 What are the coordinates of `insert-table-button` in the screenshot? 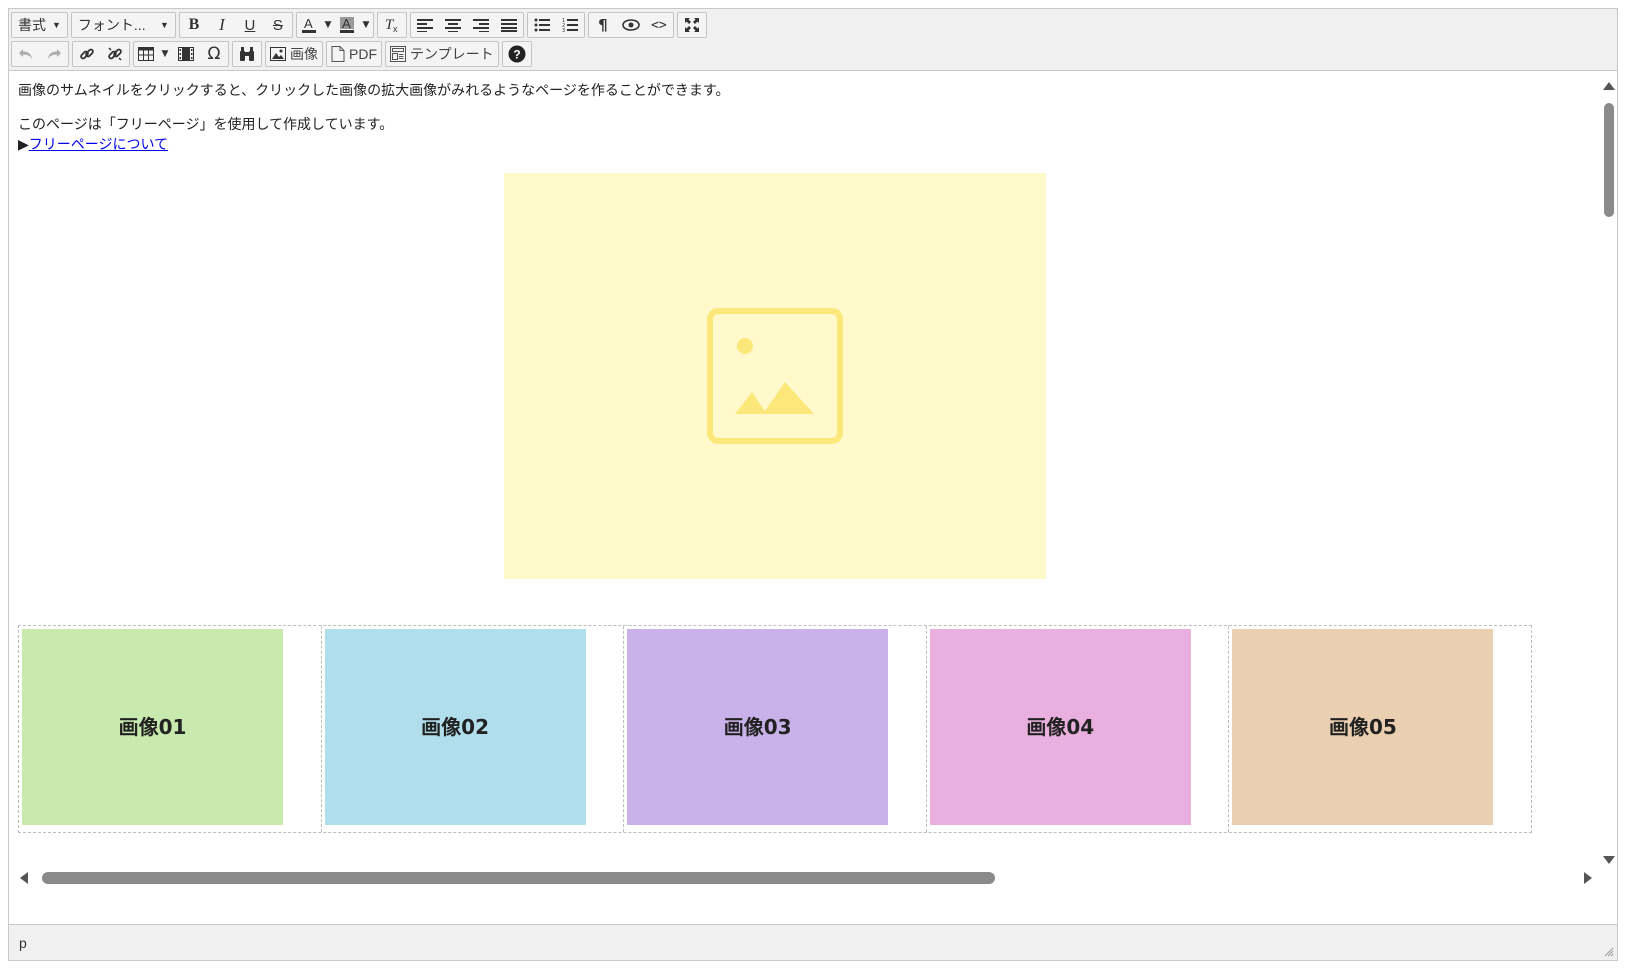 It's located at (146, 54).